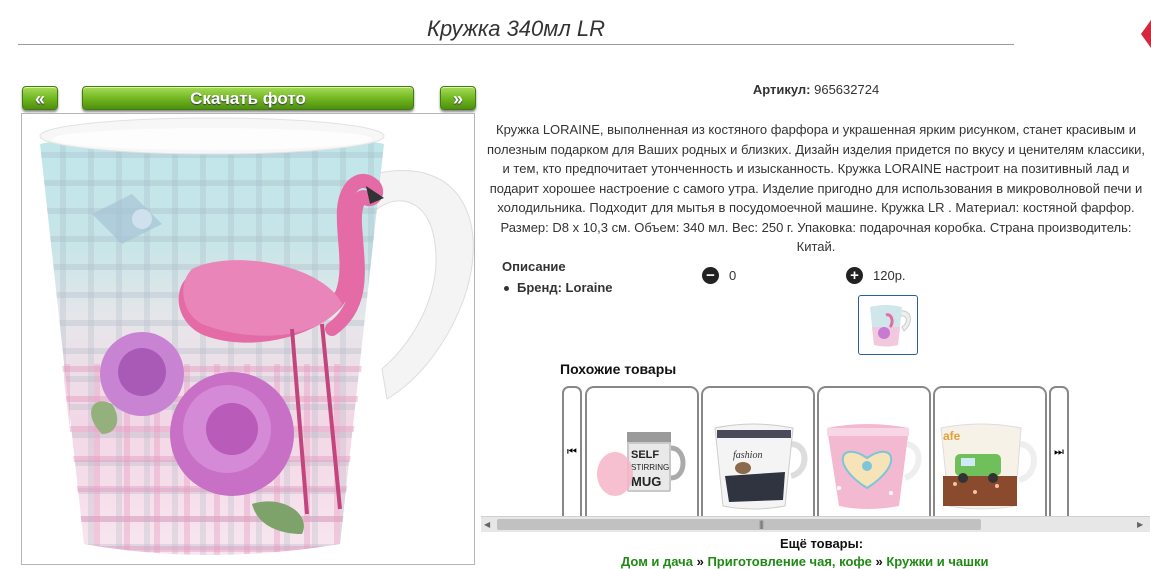 Image resolution: width=1151 pixels, height=569 pixels. I want to click on svg-text: MUG, so click(646, 481).